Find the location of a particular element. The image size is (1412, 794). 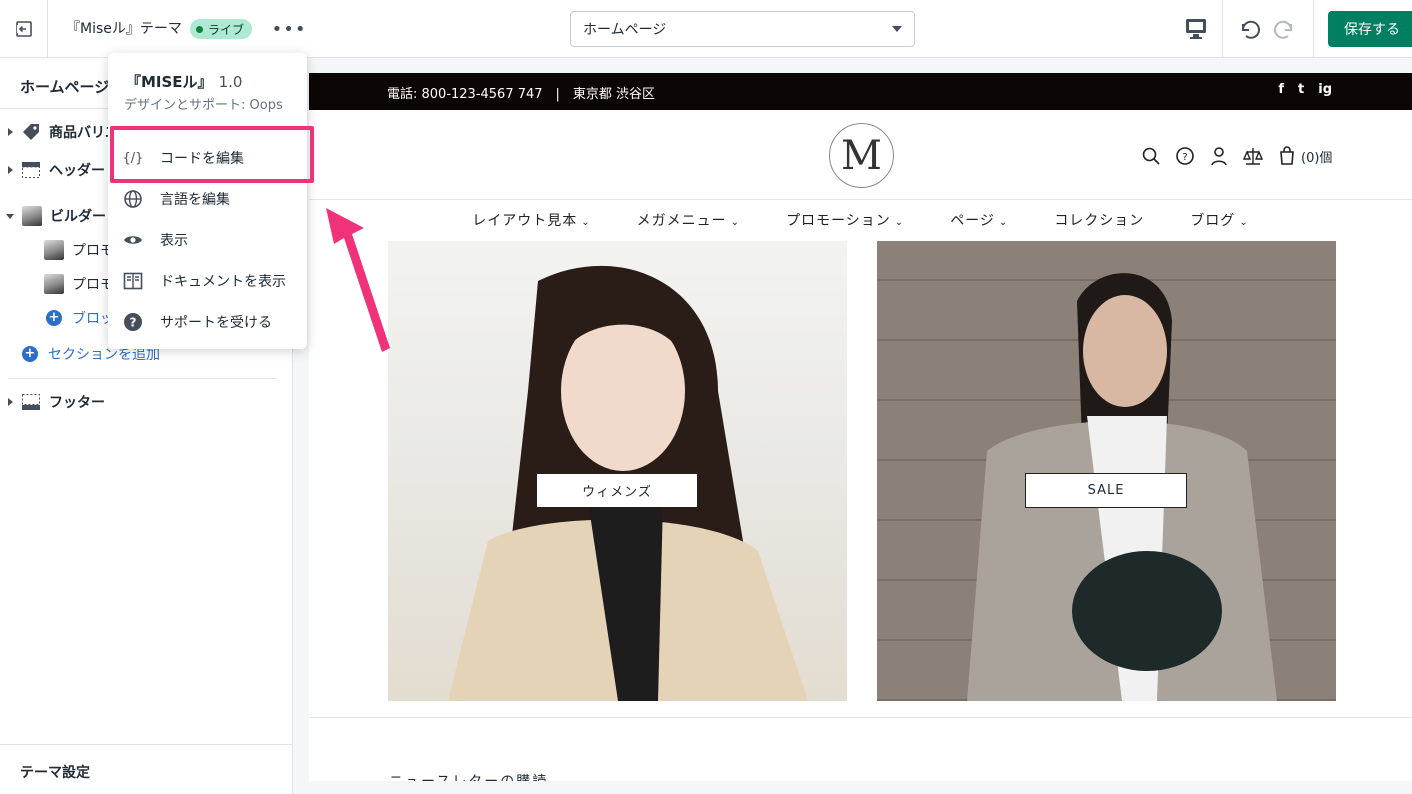

sidebar-item-product-variants: 商品バリエ is located at coordinates (63, 132).